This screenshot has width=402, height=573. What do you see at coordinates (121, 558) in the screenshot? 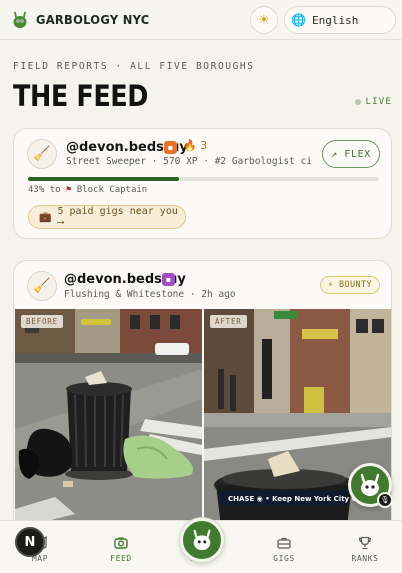
I see `nav-feed-label: FEED` at bounding box center [121, 558].